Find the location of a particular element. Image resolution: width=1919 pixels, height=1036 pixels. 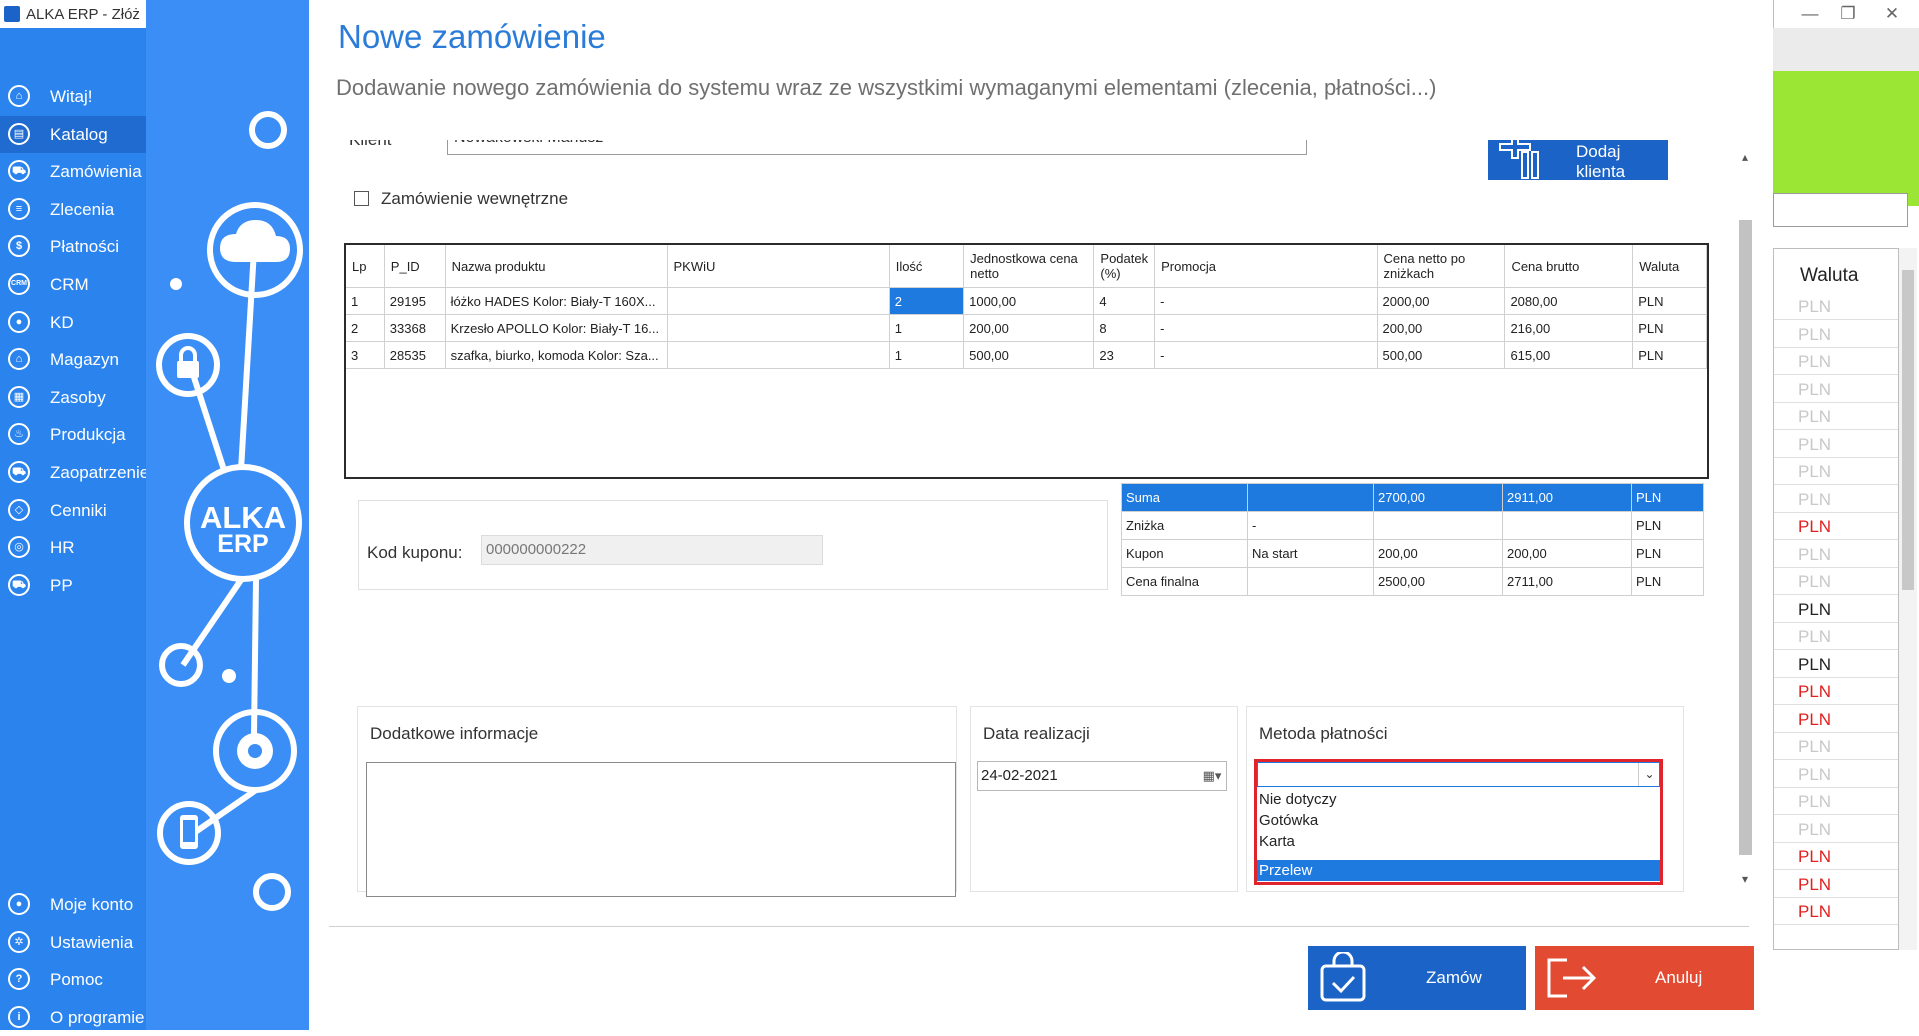

sidebar-item-zlecenia: ≡ Zlecenia is located at coordinates (73, 209).